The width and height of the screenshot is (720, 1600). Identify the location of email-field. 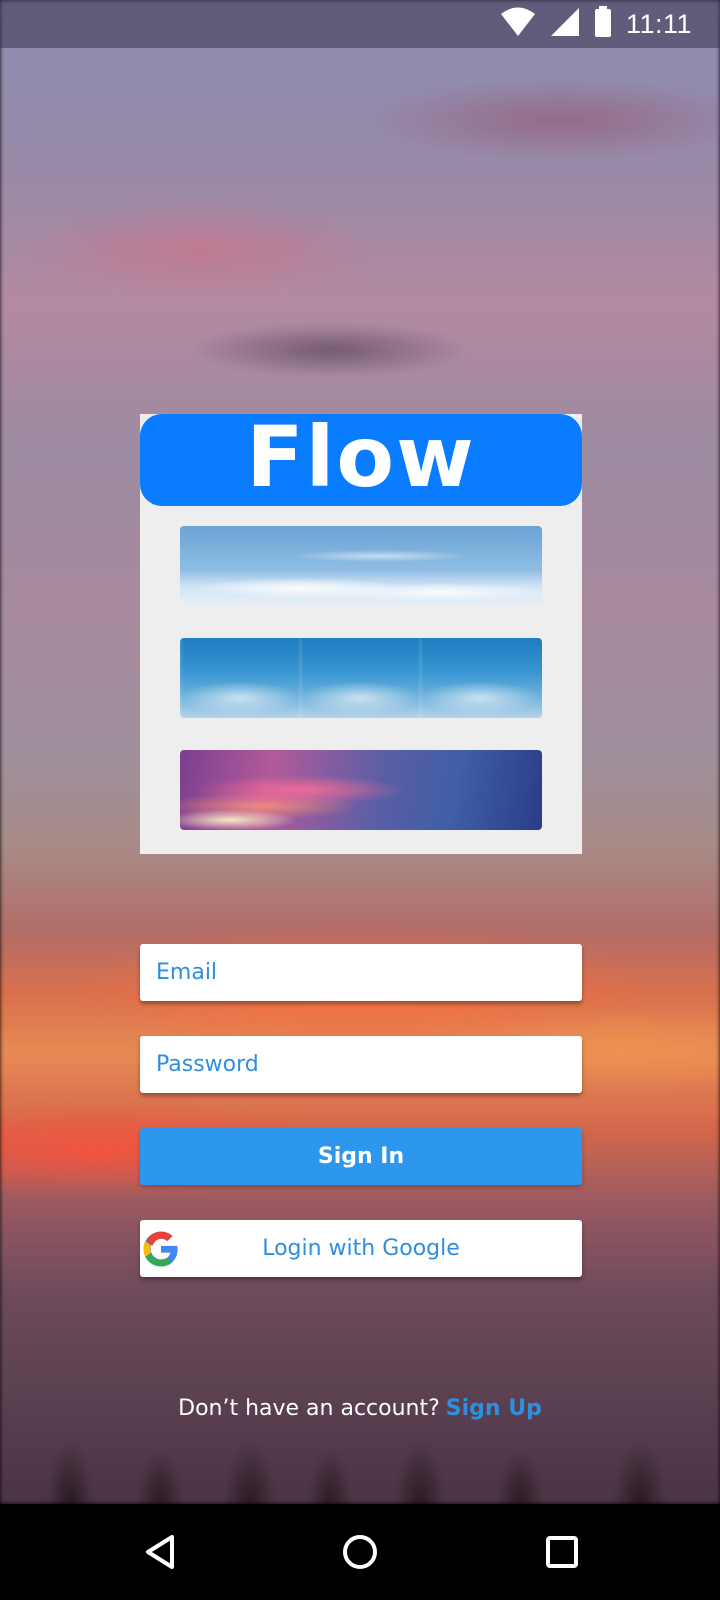
(361, 972).